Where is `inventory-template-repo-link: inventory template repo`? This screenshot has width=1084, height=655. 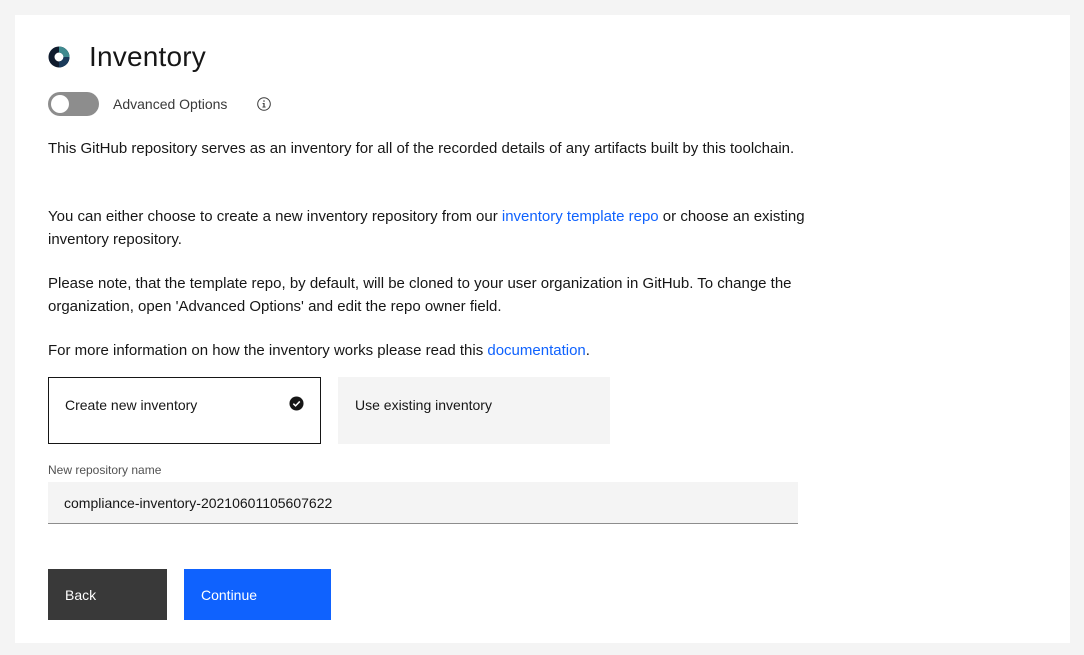
inventory-template-repo-link: inventory template repo is located at coordinates (580, 216).